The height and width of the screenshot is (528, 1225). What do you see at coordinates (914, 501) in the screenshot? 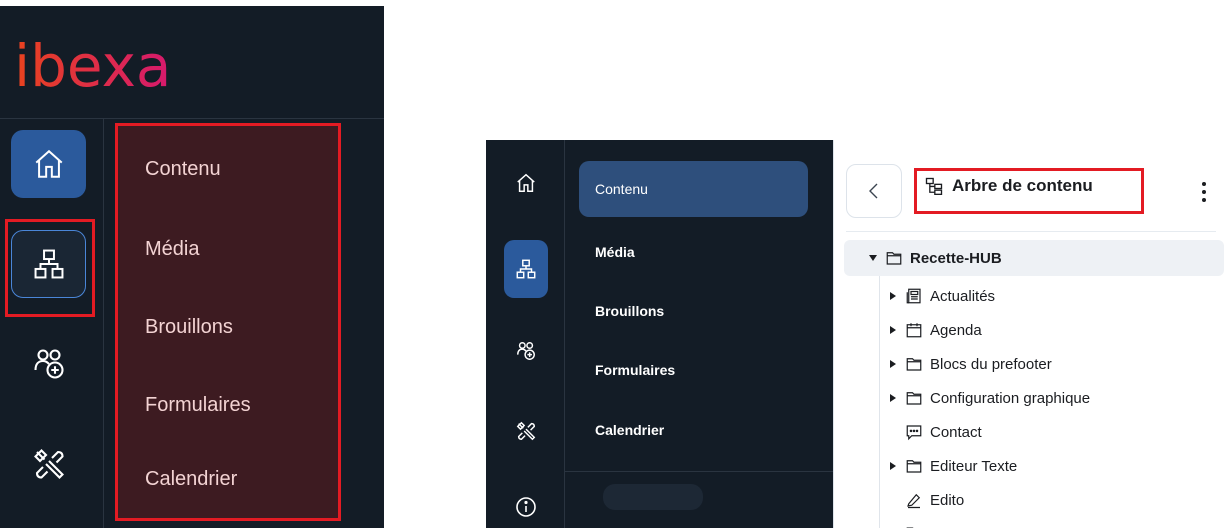
I see `pen-icon` at bounding box center [914, 501].